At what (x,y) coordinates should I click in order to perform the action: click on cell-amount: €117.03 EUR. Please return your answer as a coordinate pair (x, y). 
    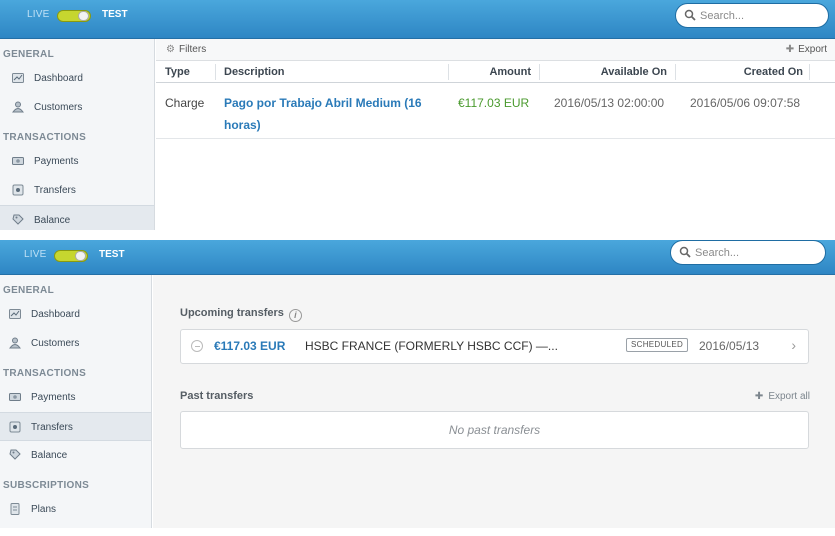
    Looking at the image, I should click on (494, 103).